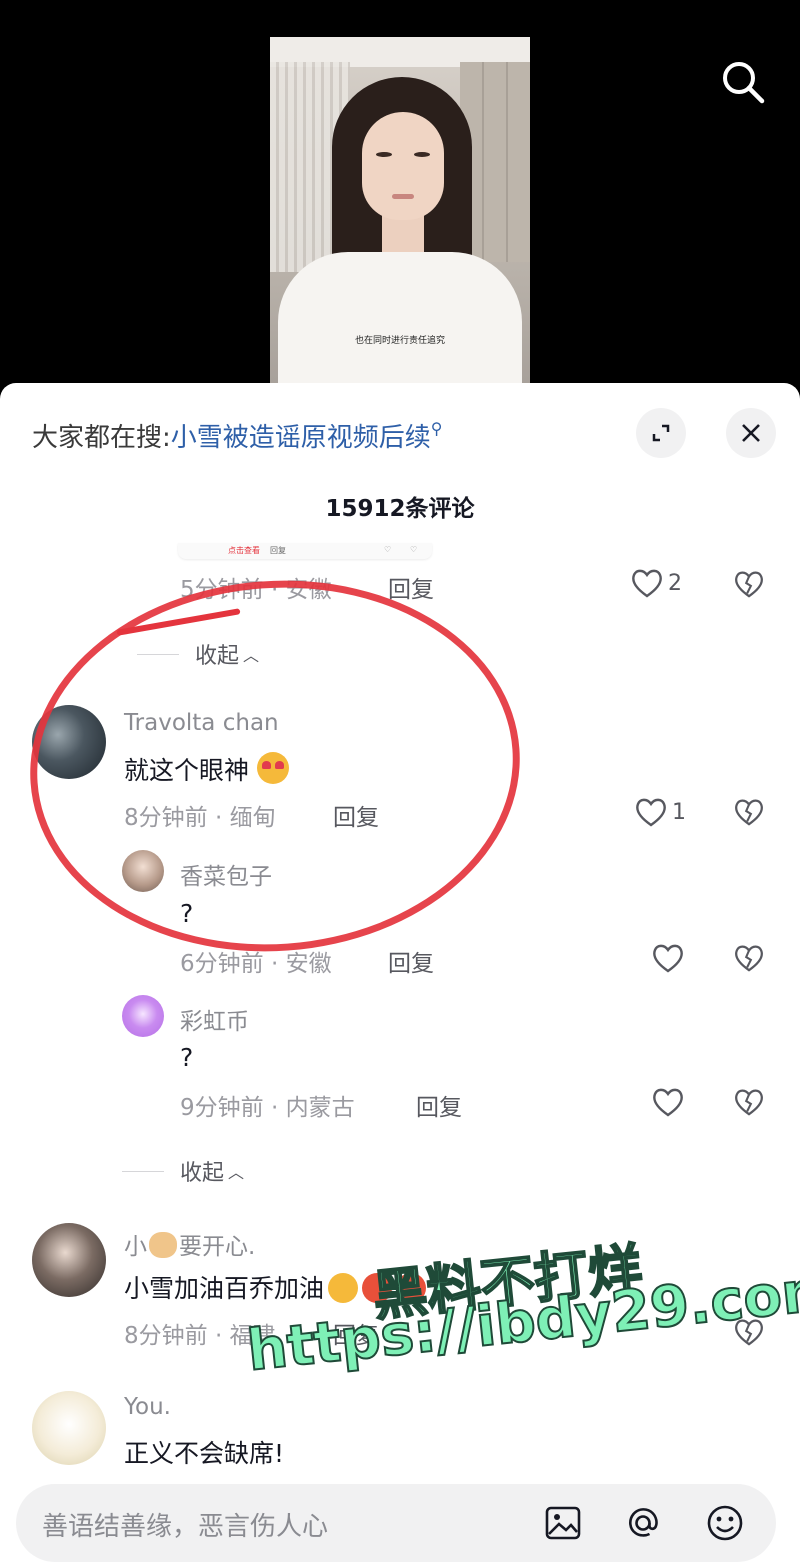 Image resolution: width=800 pixels, height=1565 pixels. I want to click on small-search-icon: ⚲, so click(436, 428).